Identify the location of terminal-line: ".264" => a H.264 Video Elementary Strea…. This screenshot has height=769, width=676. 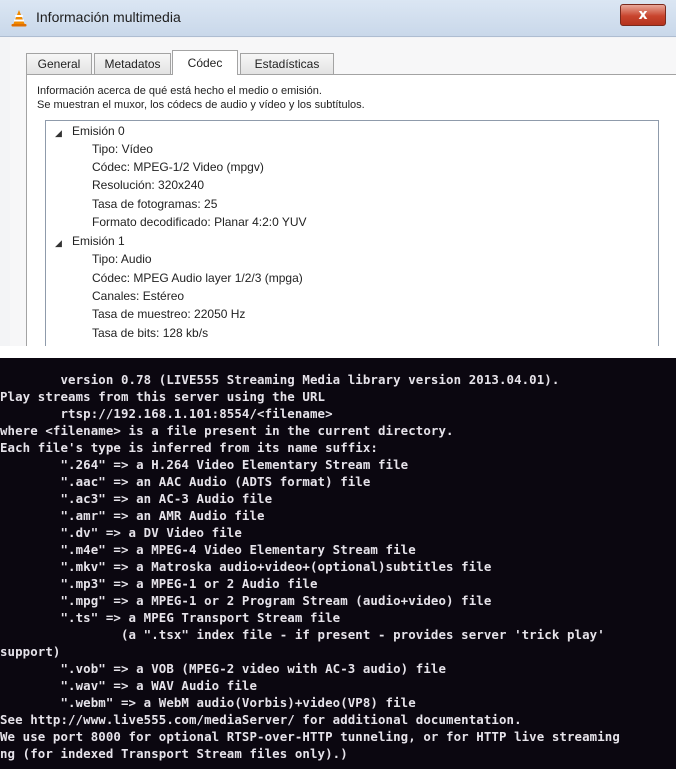
(204, 464).